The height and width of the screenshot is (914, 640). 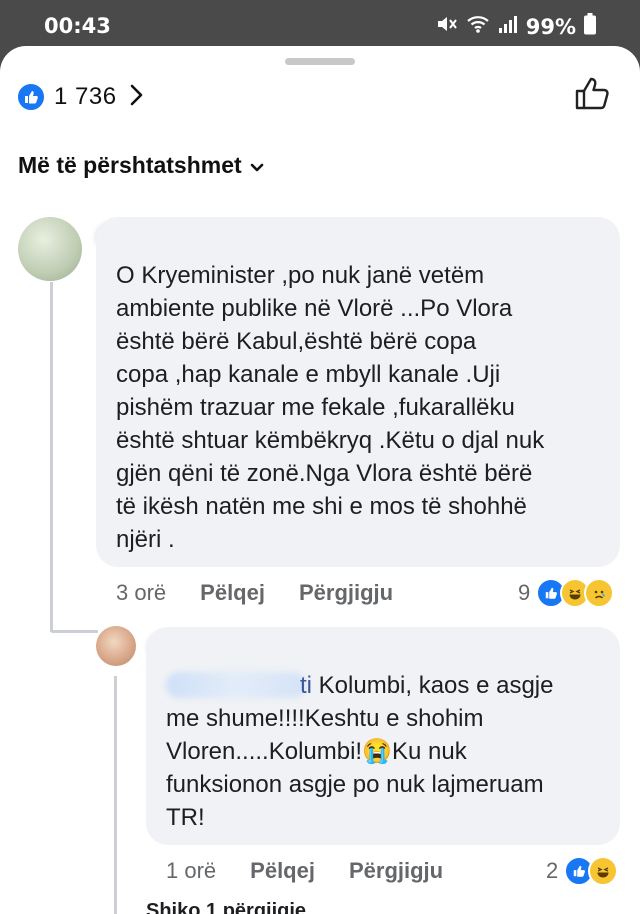 I want to click on reply-reactions: 2, so click(x=582, y=871).